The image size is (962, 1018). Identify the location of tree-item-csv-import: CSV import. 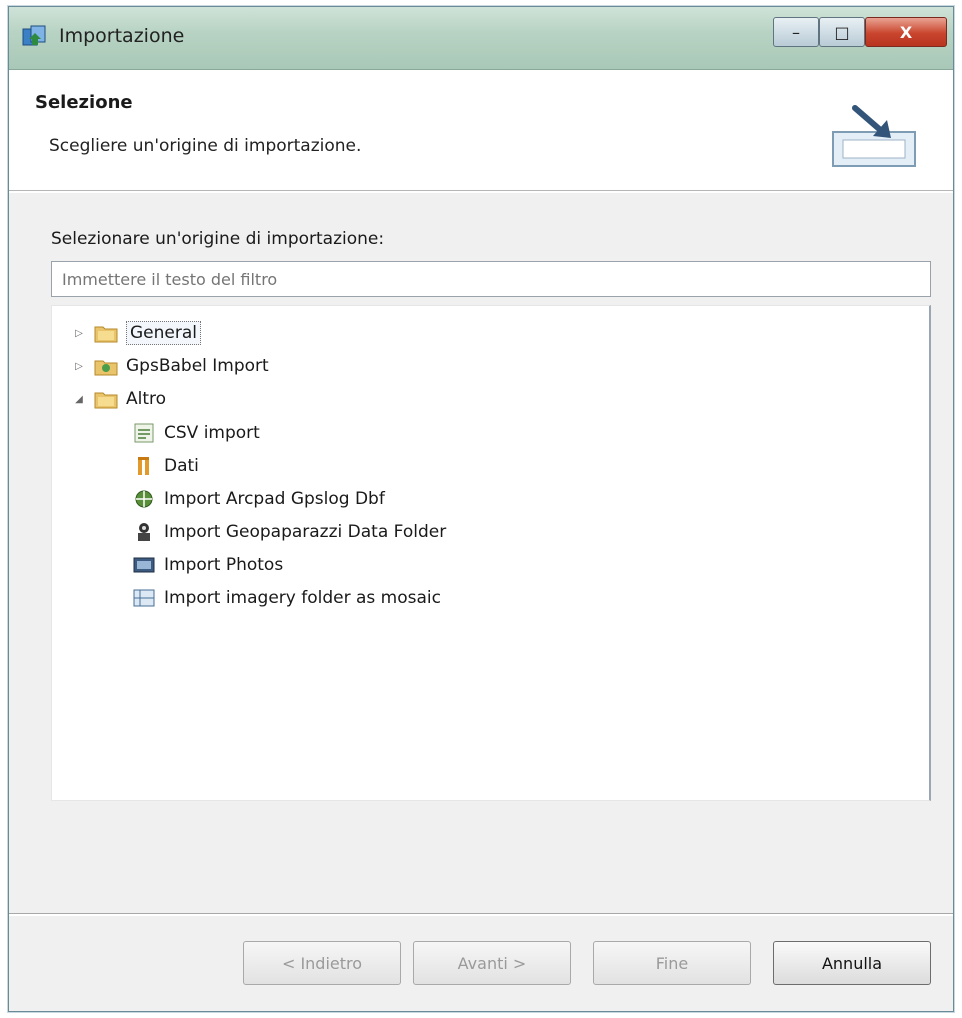
(196, 433).